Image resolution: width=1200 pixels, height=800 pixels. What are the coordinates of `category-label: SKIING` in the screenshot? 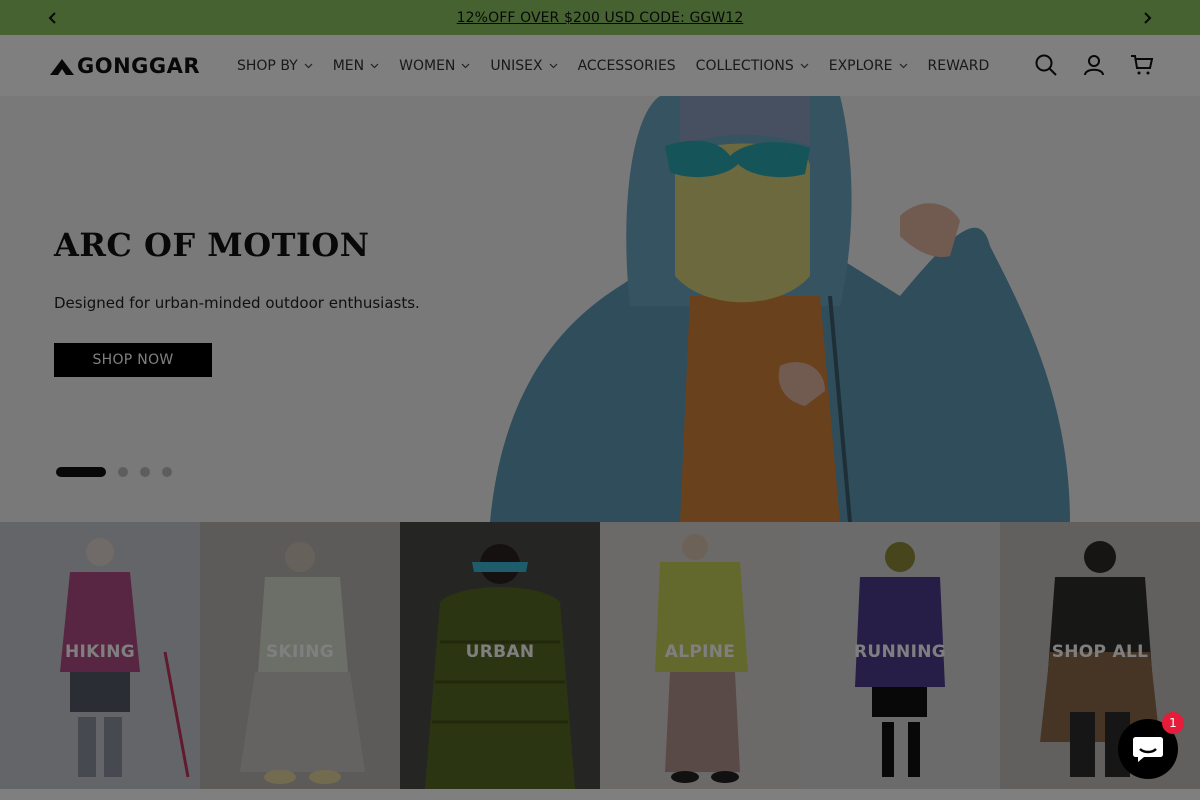 It's located at (300, 652).